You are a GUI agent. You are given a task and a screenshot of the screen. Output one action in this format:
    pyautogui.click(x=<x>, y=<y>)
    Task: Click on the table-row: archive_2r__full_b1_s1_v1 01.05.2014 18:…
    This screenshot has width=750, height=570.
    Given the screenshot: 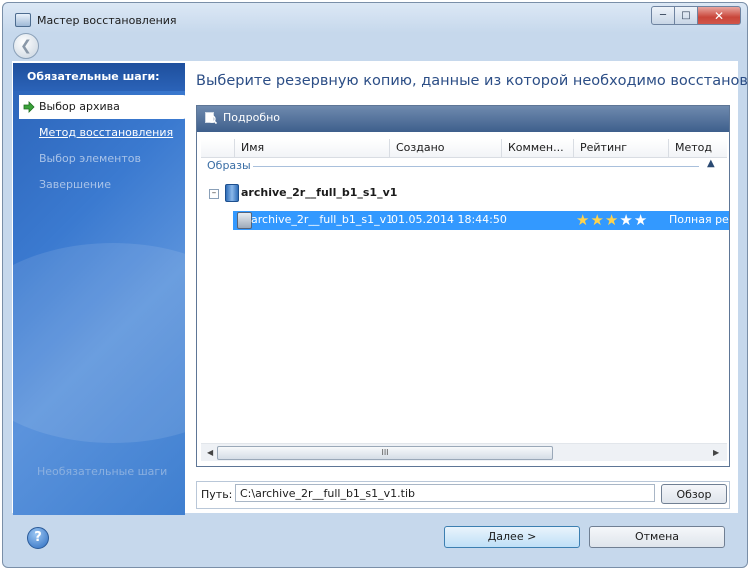 What is the action you would take?
    pyautogui.click(x=481, y=220)
    